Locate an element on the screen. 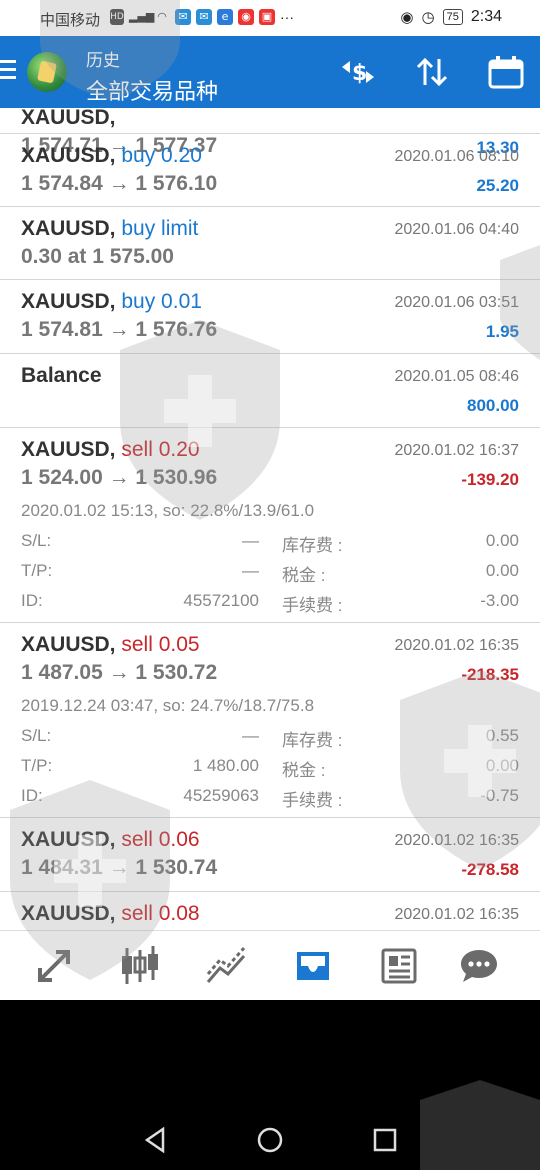 This screenshot has height=1170, width=540. row-timestamp: 2020.01.02 16:37 is located at coordinates (456, 450).